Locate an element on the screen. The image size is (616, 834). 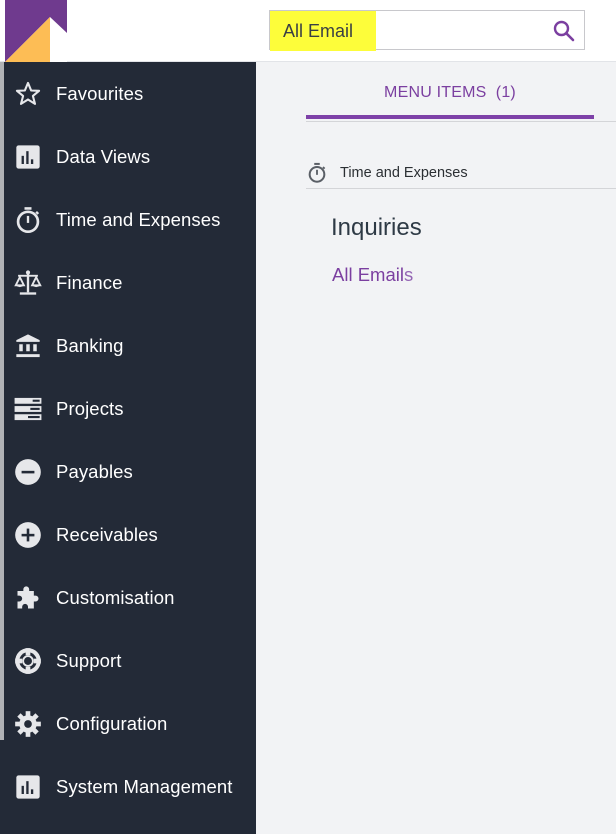
sidebar-item-time-and-expenses: Time and Expenses is located at coordinates (130, 219).